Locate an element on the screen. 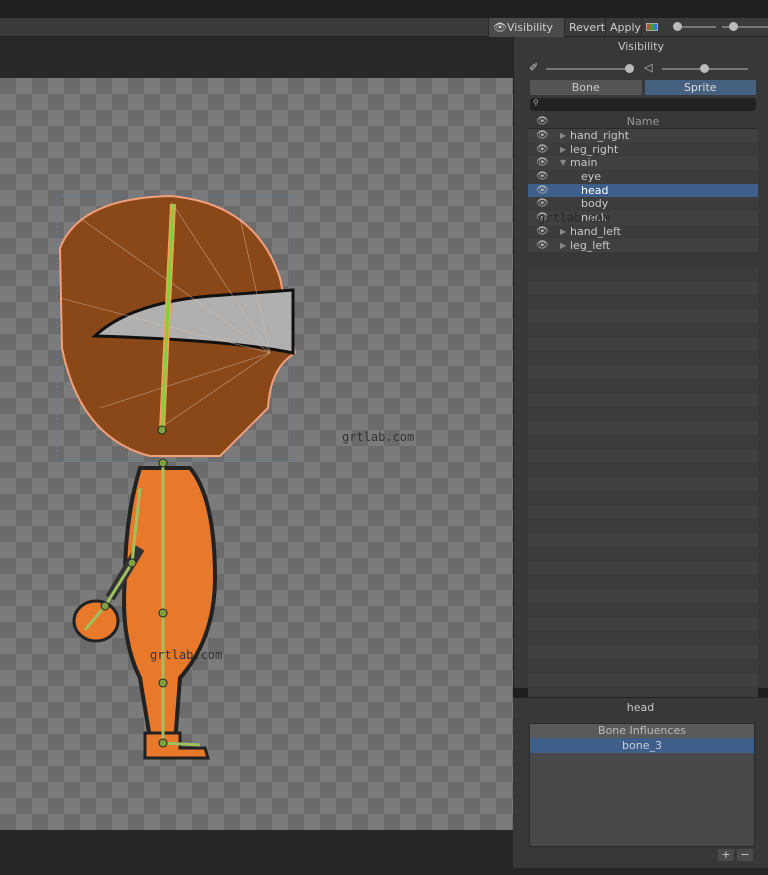  selected-sprite-title: head is located at coordinates (640, 707).